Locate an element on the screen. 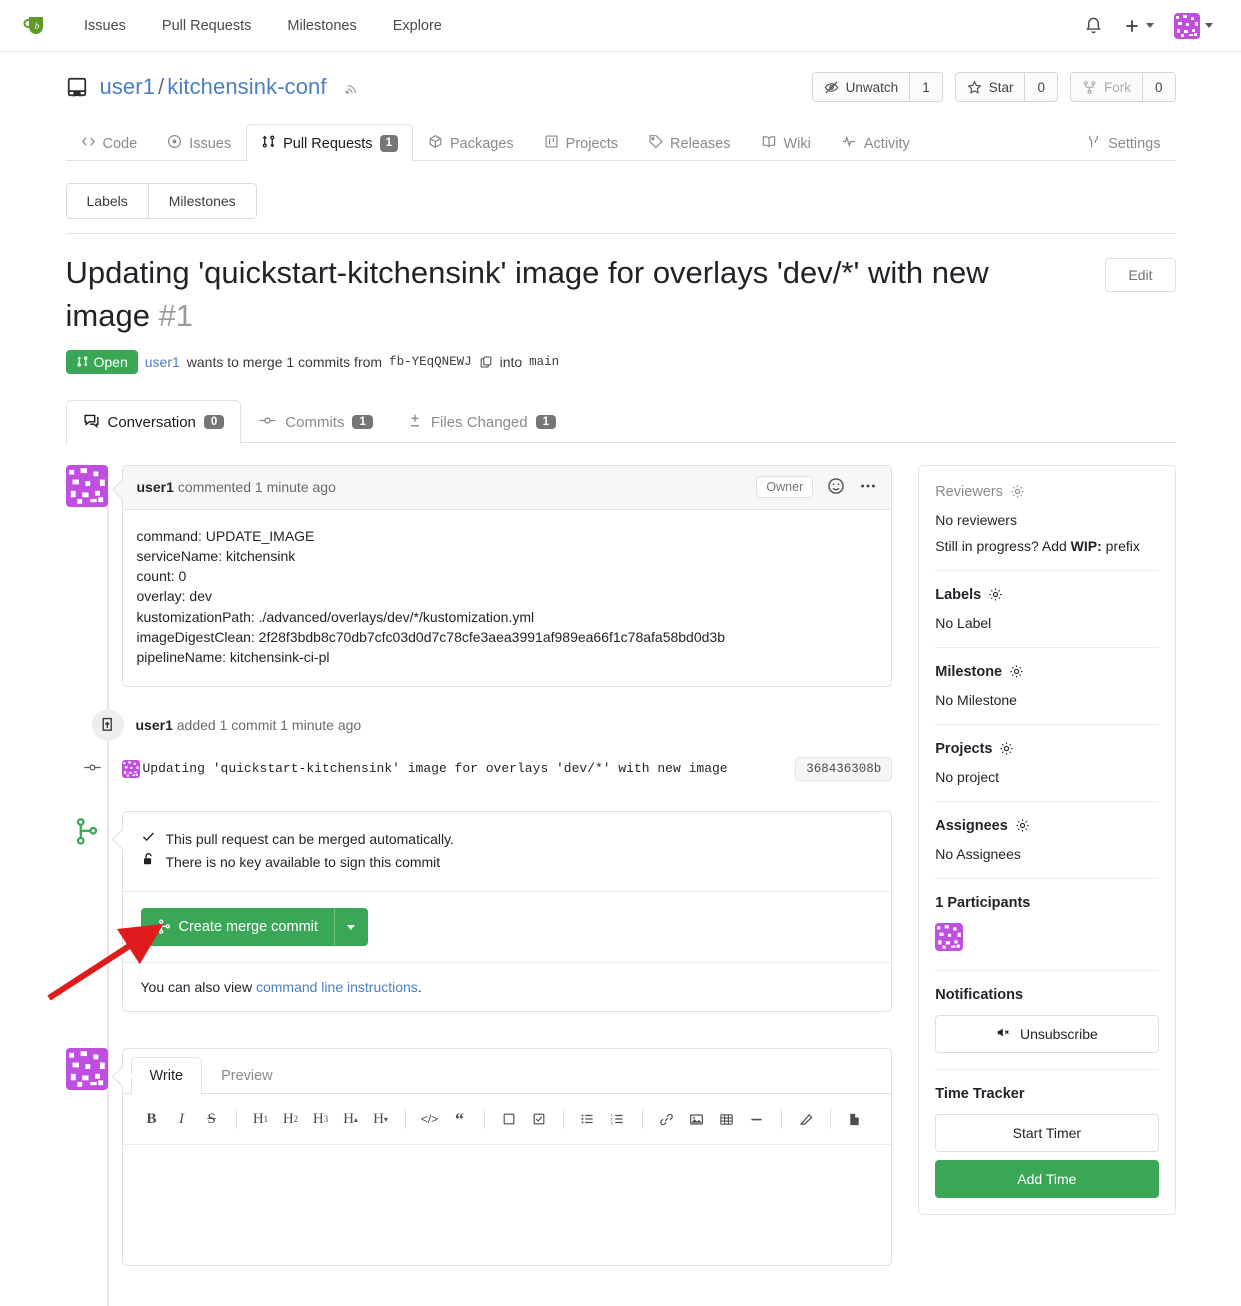 The height and width of the screenshot is (1306, 1241). repo-tab-settings: Settings is located at coordinates (1123, 143).